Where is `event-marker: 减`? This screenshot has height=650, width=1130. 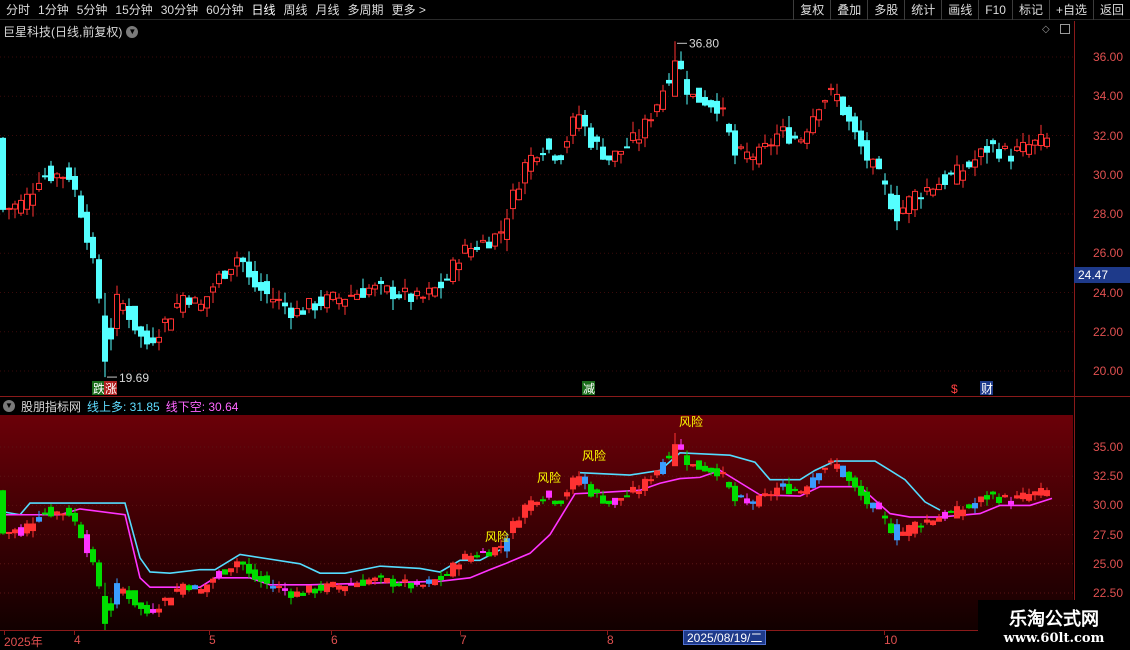
event-marker: 减 is located at coordinates (588, 388).